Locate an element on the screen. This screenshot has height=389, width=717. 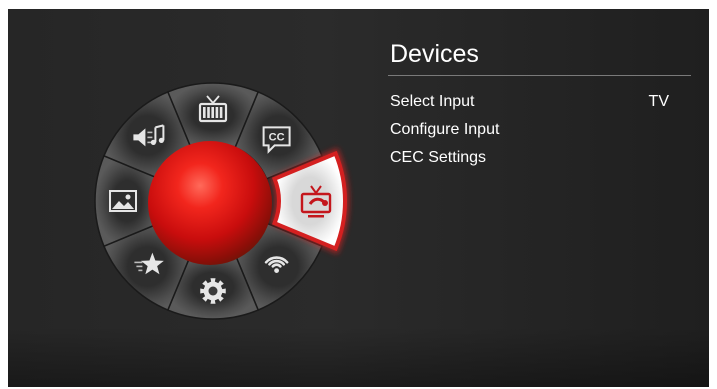
center-orb is located at coordinates (210, 203).